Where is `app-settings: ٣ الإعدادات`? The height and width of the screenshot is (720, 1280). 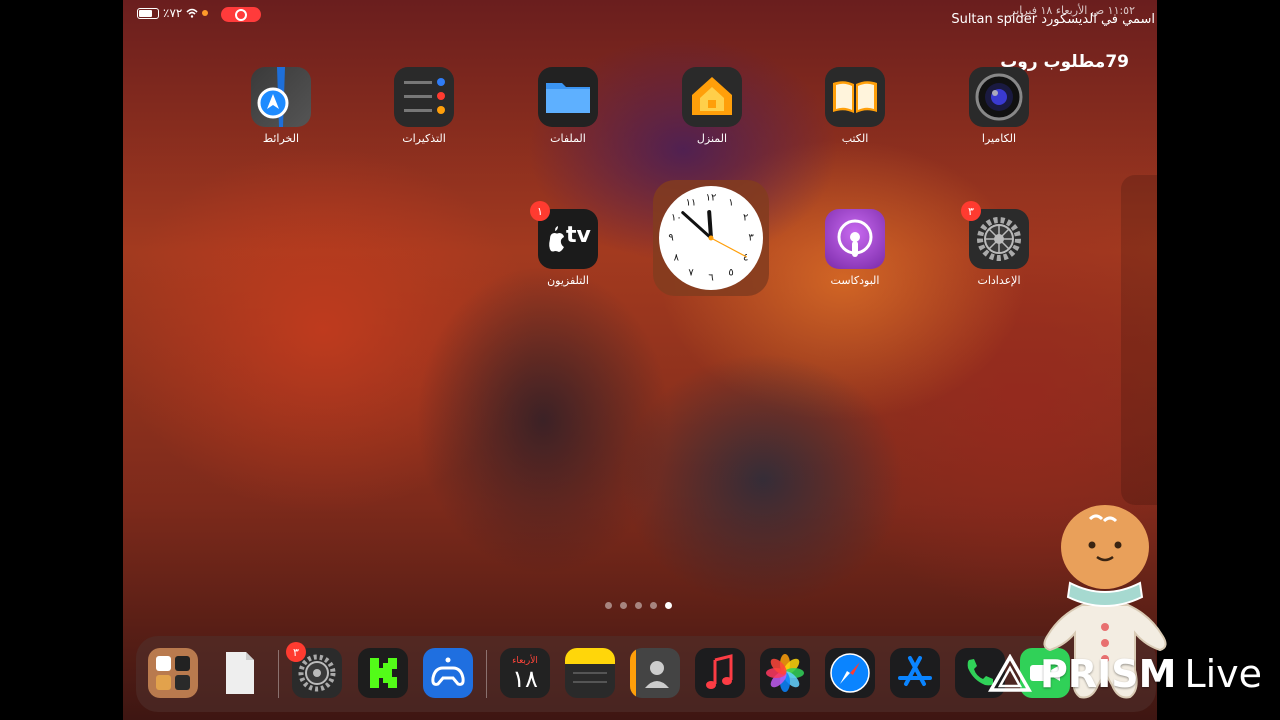 app-settings: ٣ الإعدادات is located at coordinates (999, 244).